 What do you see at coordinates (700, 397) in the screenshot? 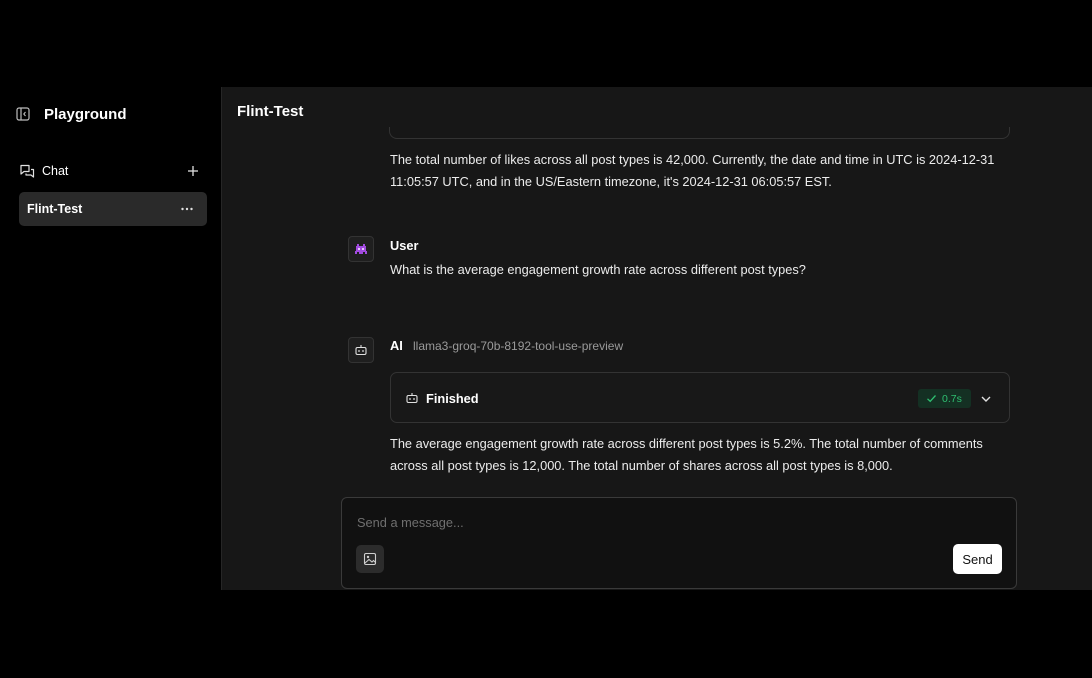
I see `tool-run-status: Finished 0.7s` at bounding box center [700, 397].